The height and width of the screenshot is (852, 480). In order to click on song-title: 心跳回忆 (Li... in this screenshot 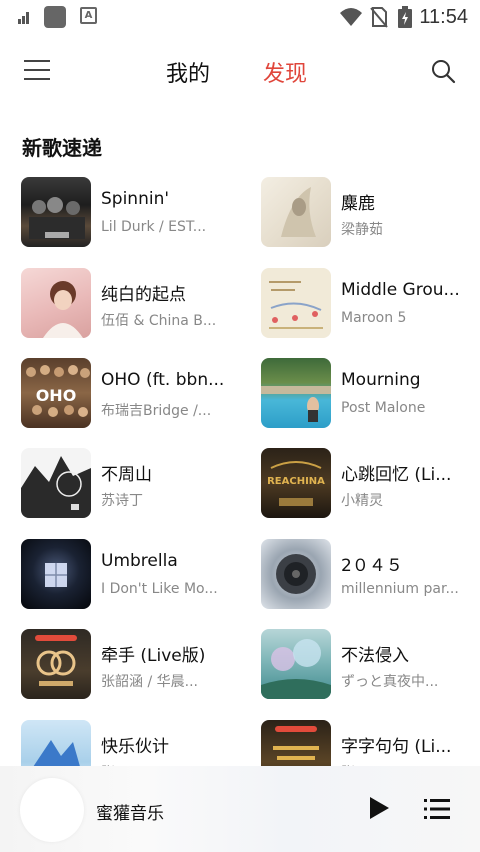, I will do `click(396, 475)`.